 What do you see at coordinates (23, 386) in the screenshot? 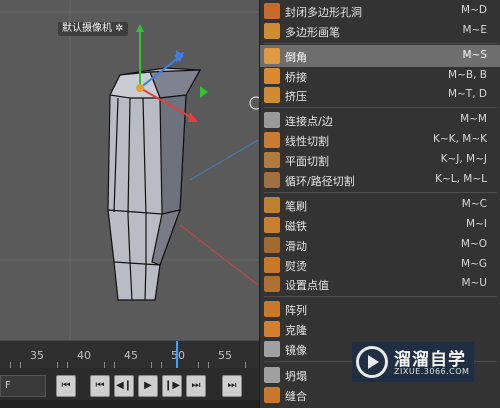
I see `frame-field: F` at bounding box center [23, 386].